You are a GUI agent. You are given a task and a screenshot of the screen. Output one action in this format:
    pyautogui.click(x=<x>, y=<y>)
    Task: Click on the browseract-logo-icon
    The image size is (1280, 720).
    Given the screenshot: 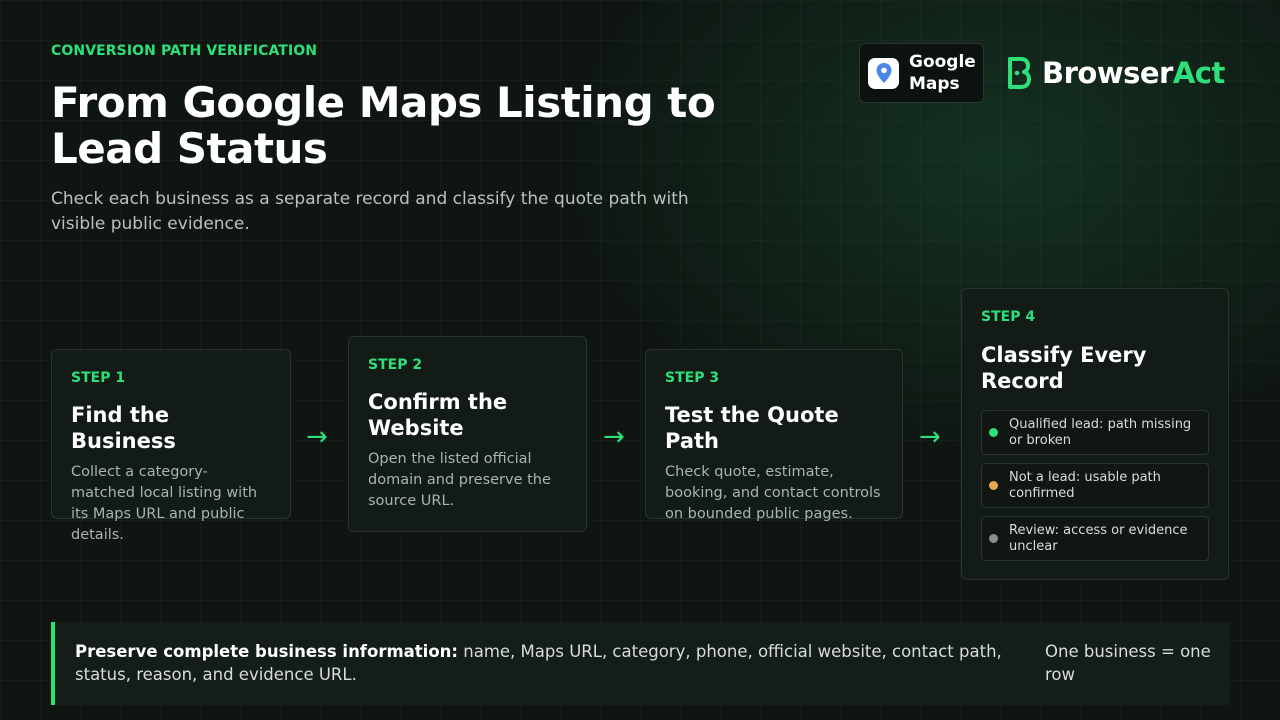 What is the action you would take?
    pyautogui.click(x=1019, y=73)
    